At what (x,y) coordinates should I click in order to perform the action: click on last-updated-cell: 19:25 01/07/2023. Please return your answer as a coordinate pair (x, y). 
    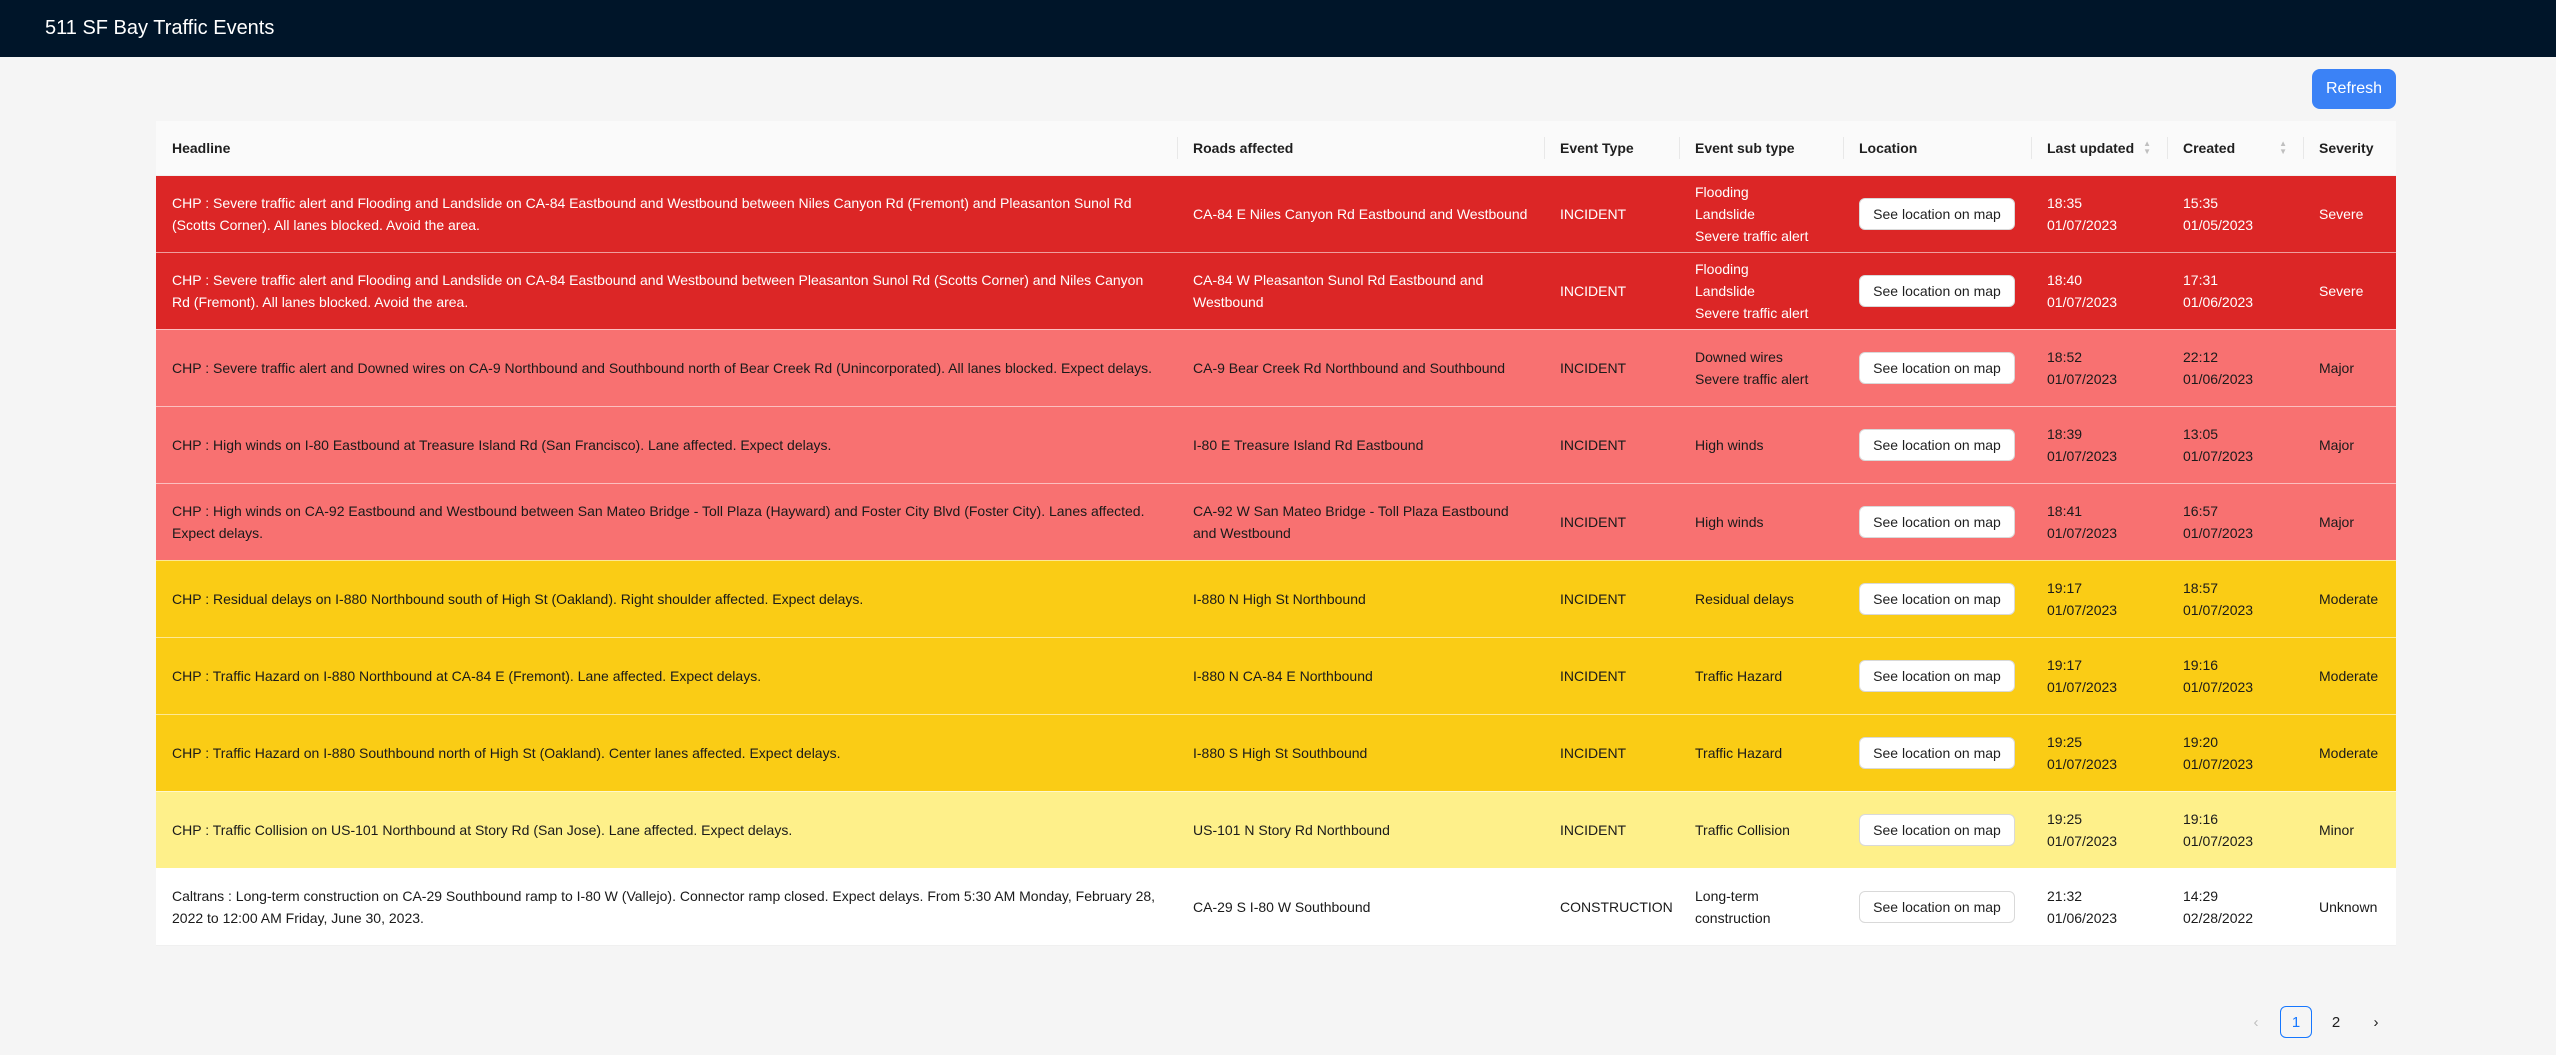
    Looking at the image, I should click on (2099, 753).